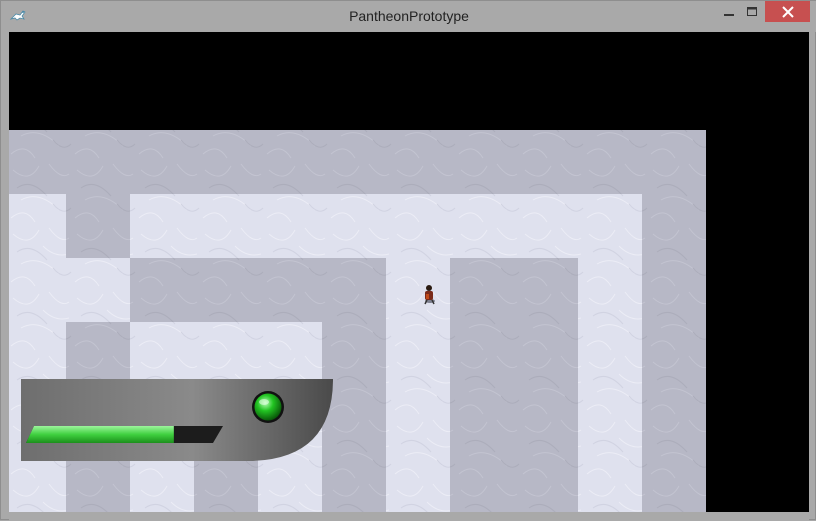  I want to click on close-button, so click(787, 11).